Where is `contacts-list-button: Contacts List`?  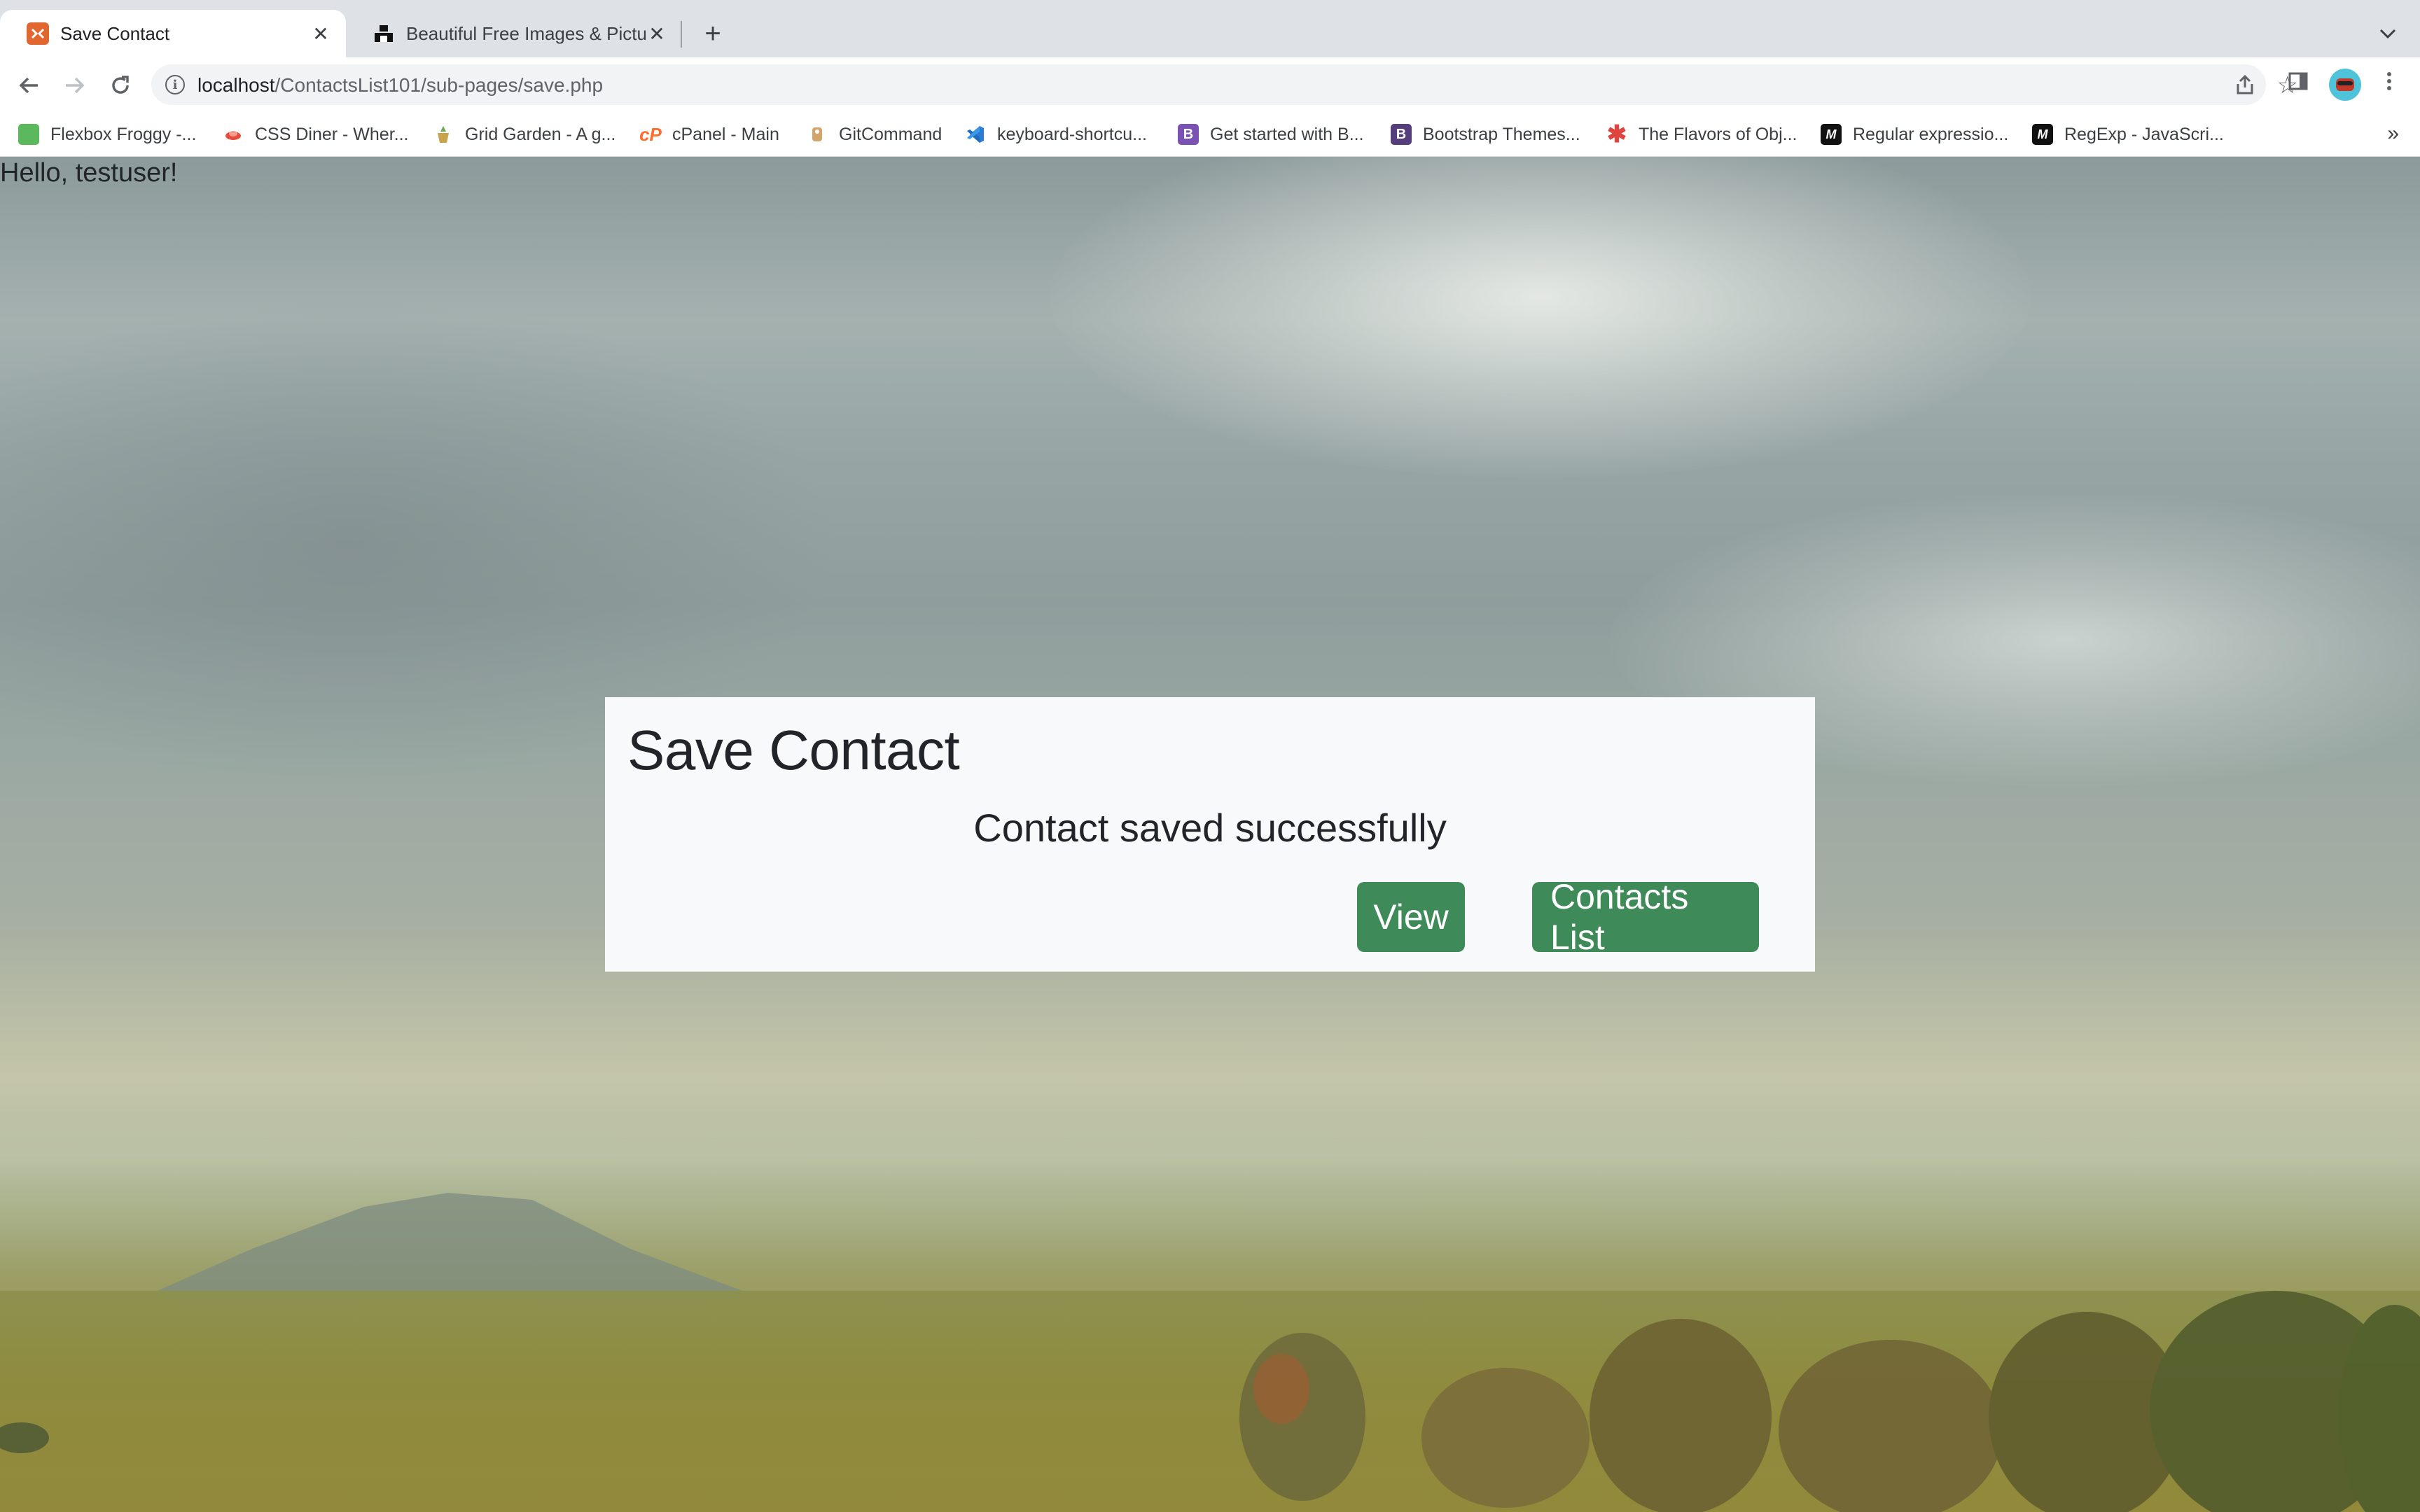 contacts-list-button: Contacts List is located at coordinates (1645, 917).